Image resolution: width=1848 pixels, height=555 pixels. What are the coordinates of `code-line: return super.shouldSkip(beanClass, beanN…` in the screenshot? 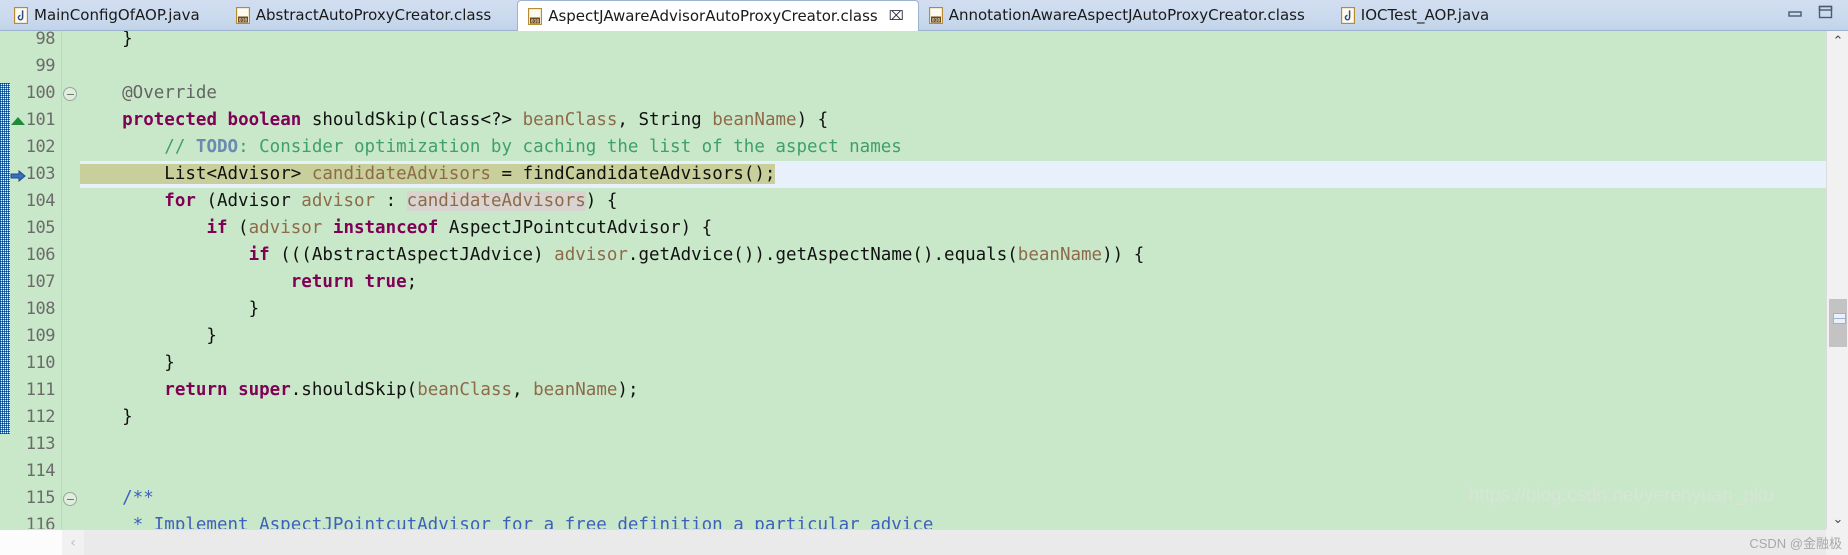 It's located at (964, 390).